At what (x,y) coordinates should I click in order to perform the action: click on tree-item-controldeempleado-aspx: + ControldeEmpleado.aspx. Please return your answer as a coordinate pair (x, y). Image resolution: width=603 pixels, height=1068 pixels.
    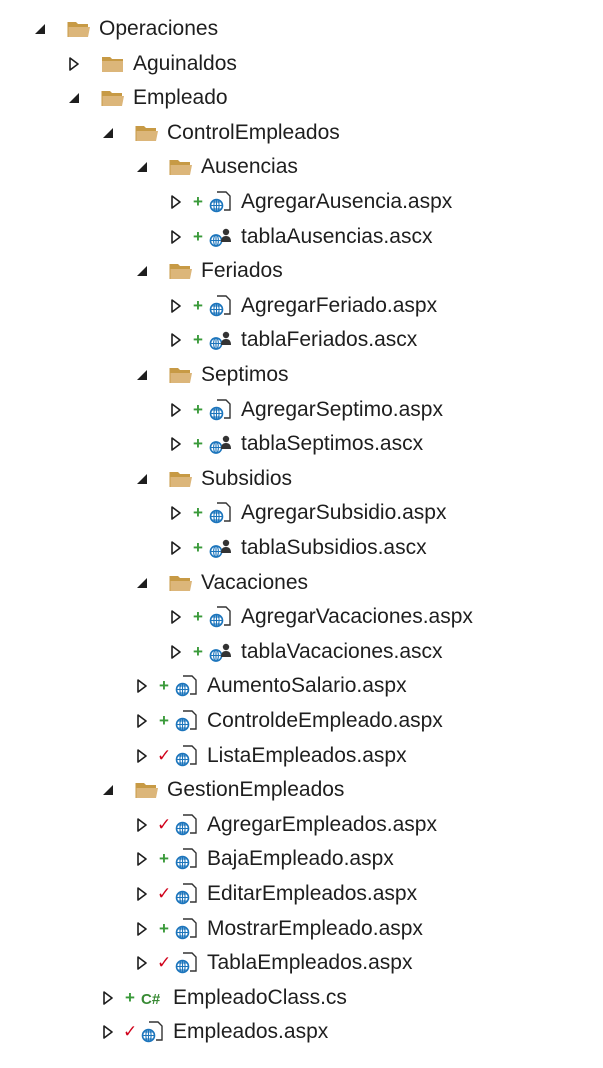
    Looking at the image, I should click on (301, 721).